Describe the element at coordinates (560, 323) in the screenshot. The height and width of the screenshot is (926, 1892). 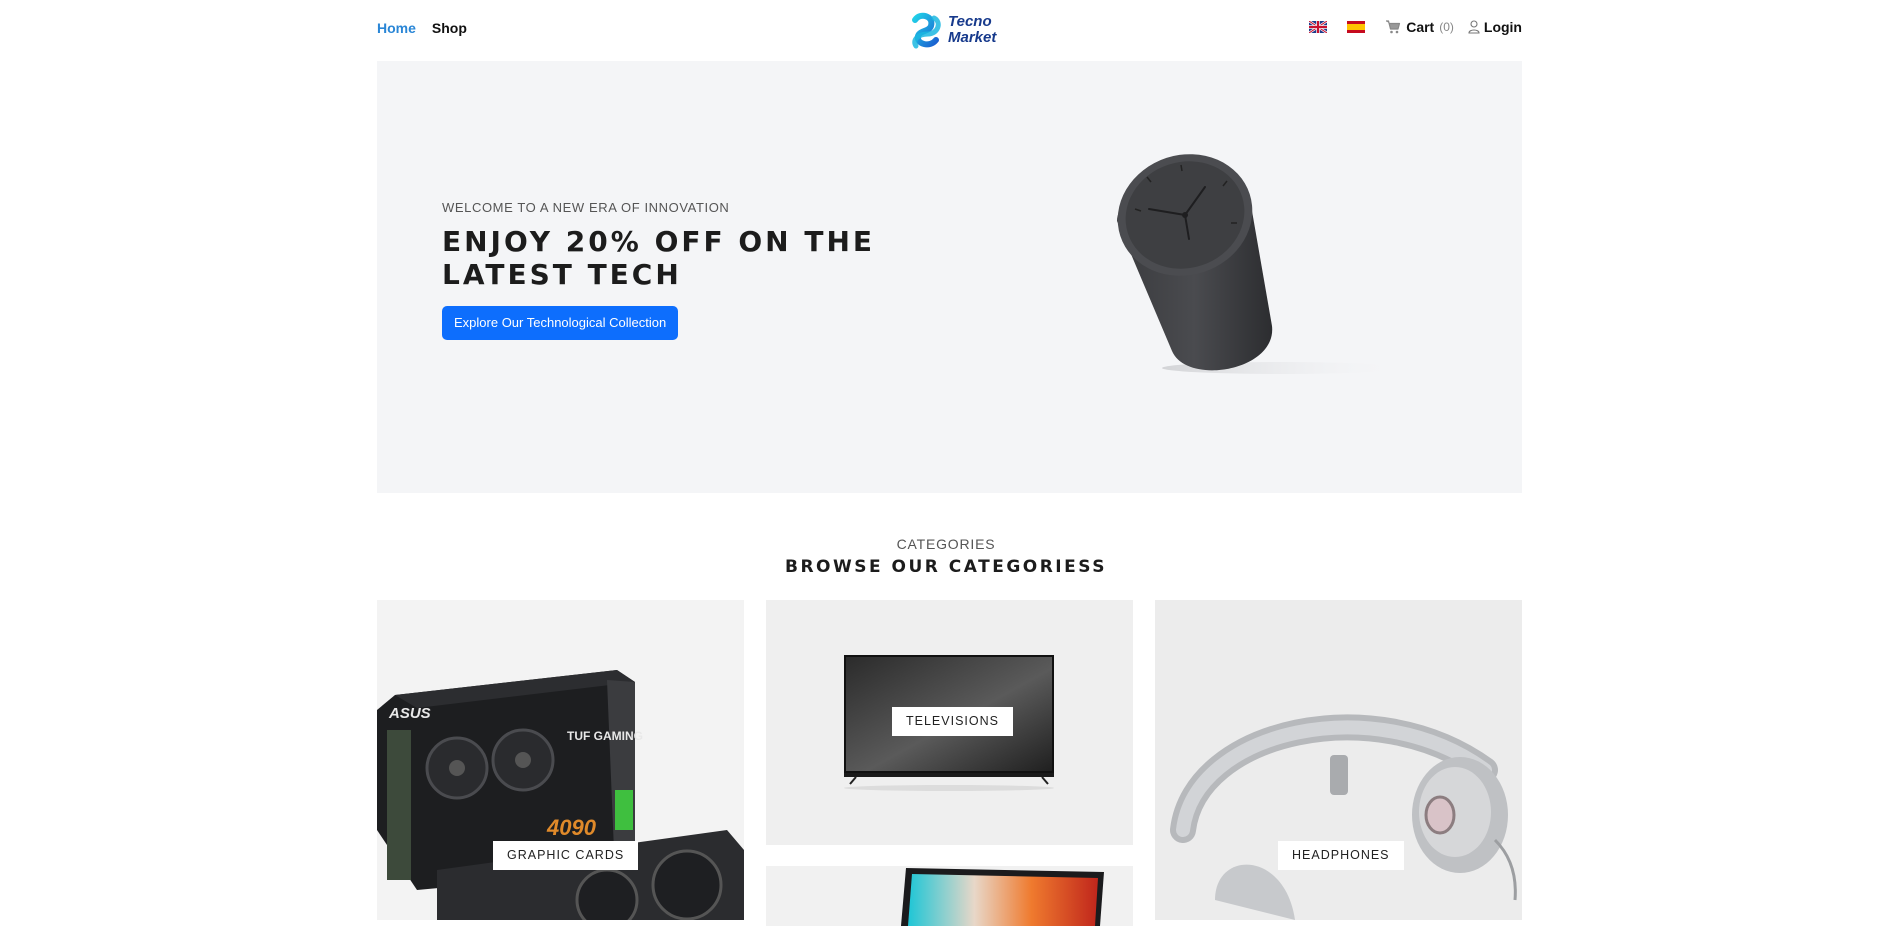
I see `explore-collection-button: Explore Our Technological Collection` at that location.